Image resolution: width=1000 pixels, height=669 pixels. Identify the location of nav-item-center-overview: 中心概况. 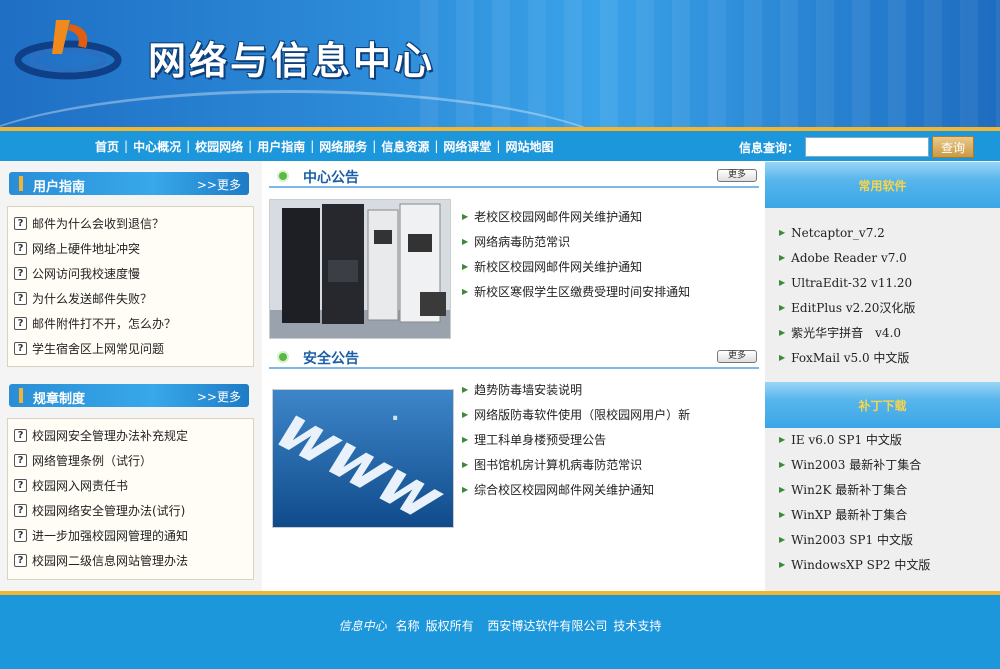
(157, 146).